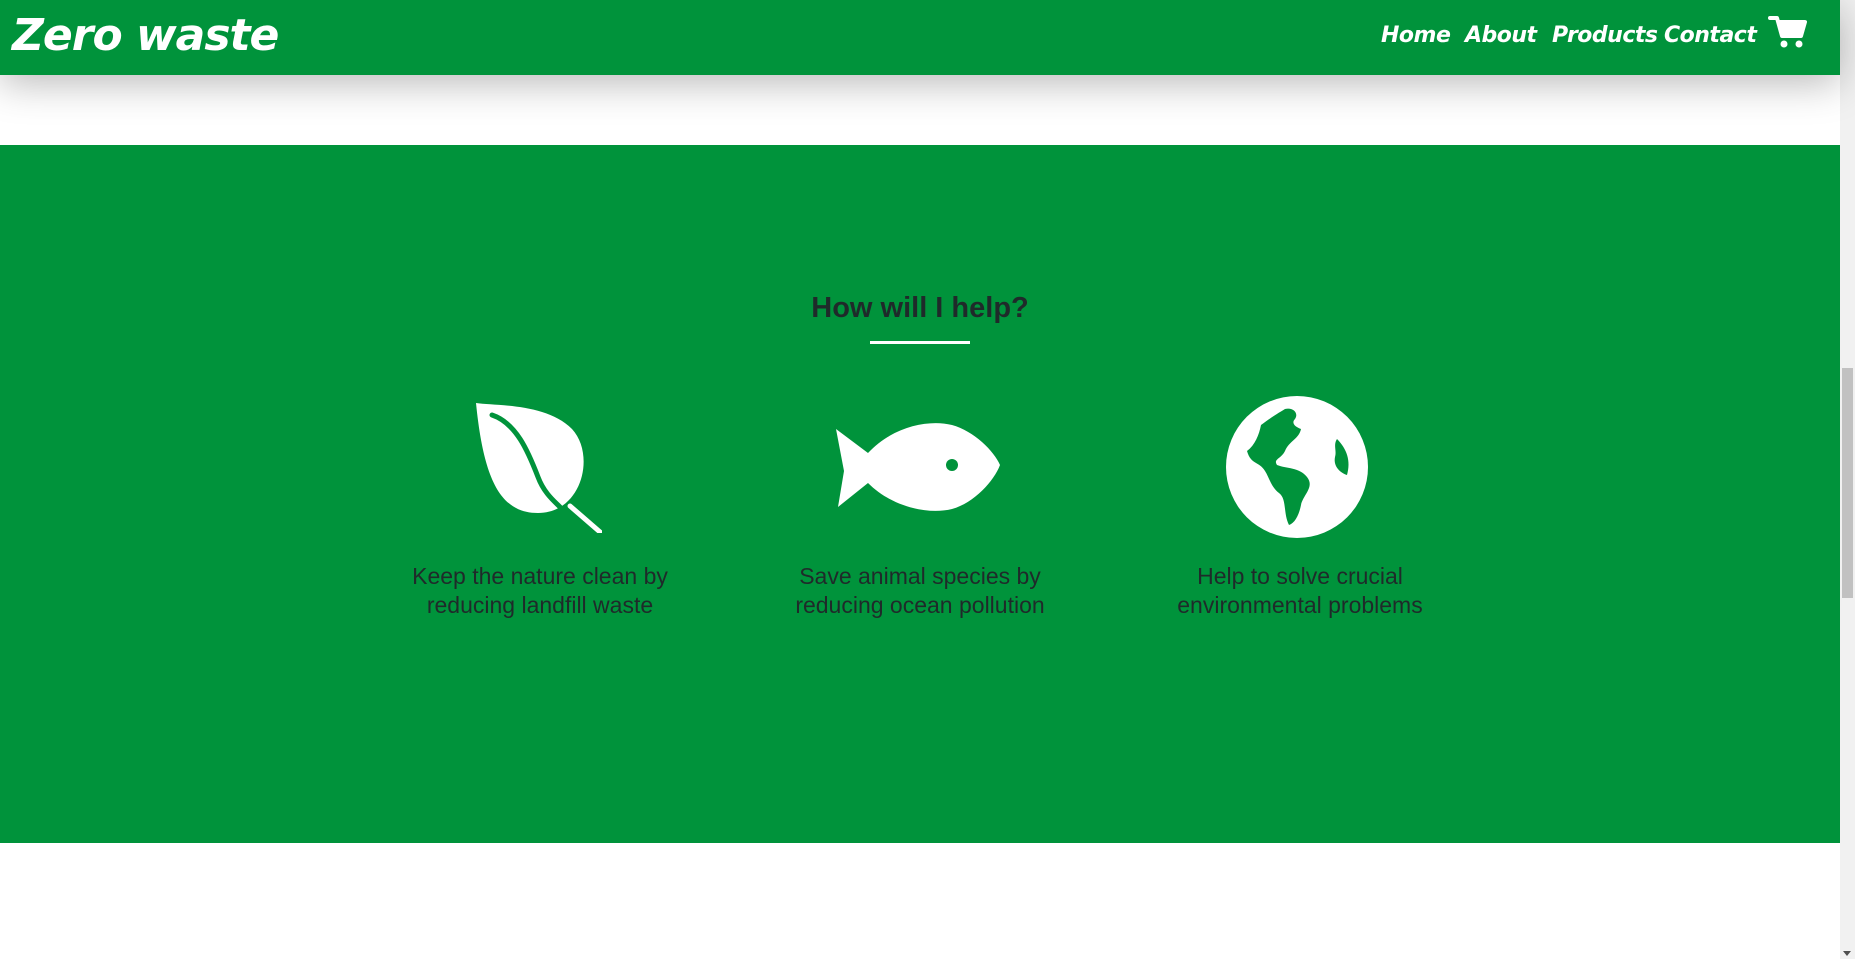 The image size is (1855, 959). Describe the element at coordinates (1300, 576) in the screenshot. I see `feature-text-line: Help to solve crucial` at that location.